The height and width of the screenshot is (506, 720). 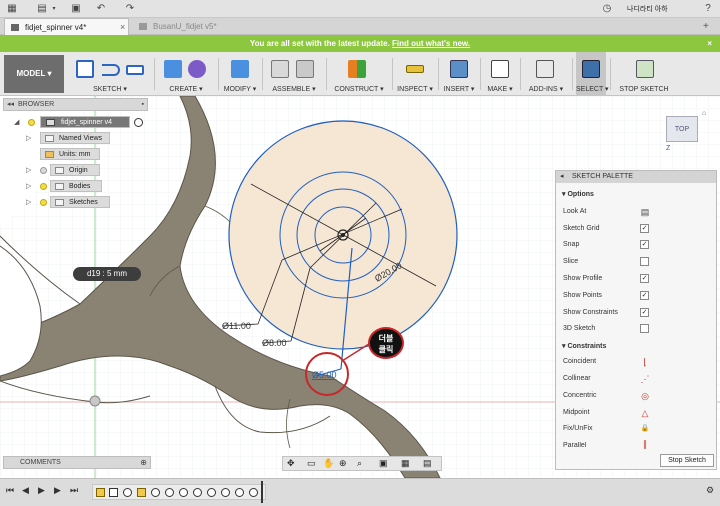 I want to click on rectangle-icon, so click(x=135, y=70).